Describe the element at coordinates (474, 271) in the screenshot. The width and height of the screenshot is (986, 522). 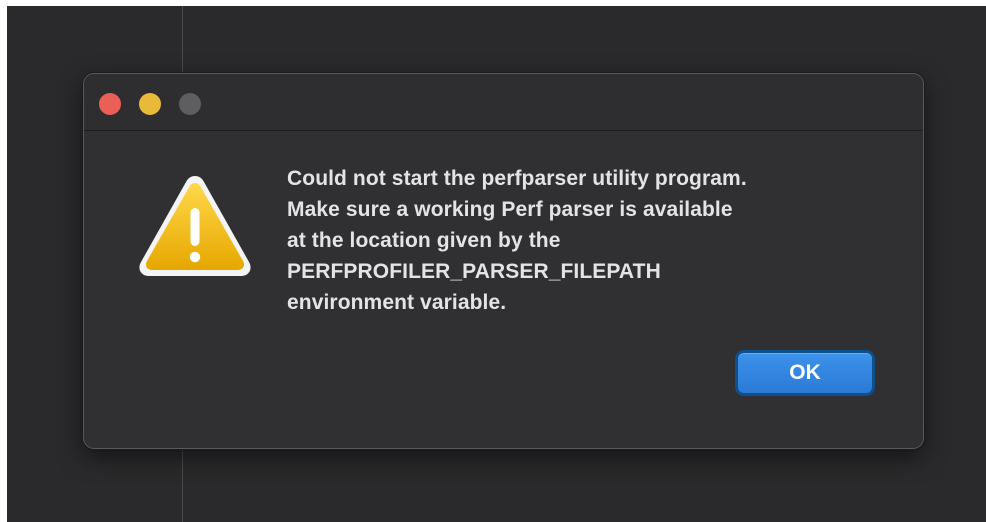
I see `message-line: PERFPROFILER_PARSER_FILEPATH` at that location.